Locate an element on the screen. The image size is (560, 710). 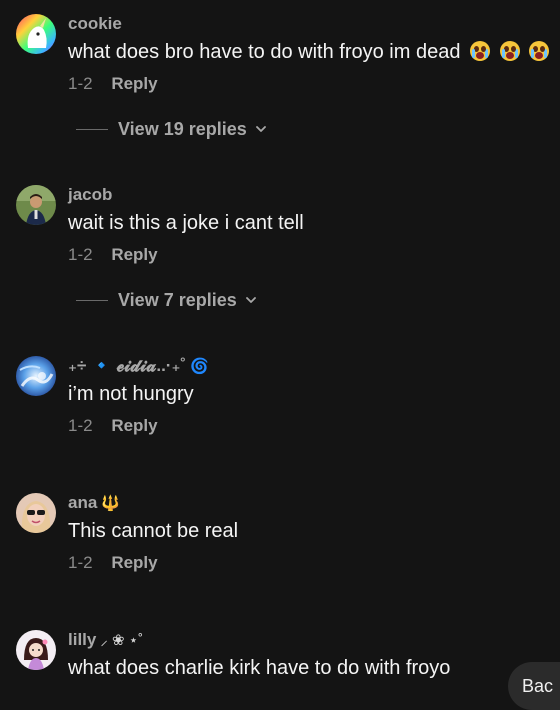
comment-text: This cannot be real is located at coordinates (153, 531).